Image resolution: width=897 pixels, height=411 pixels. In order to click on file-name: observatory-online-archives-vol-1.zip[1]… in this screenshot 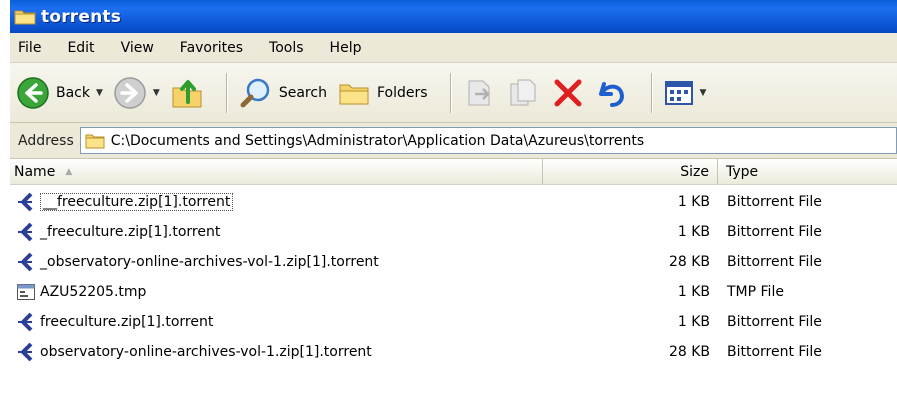, I will do `click(206, 352)`.